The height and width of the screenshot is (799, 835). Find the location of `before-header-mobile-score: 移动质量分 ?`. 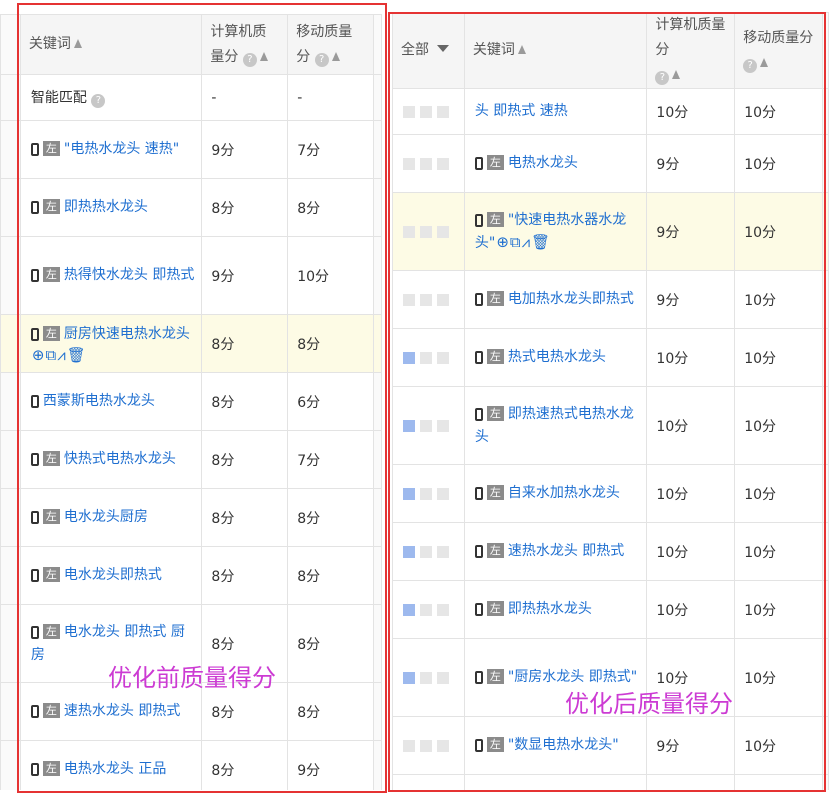

before-header-mobile-score: 移动质量分 ? is located at coordinates (330, 44).